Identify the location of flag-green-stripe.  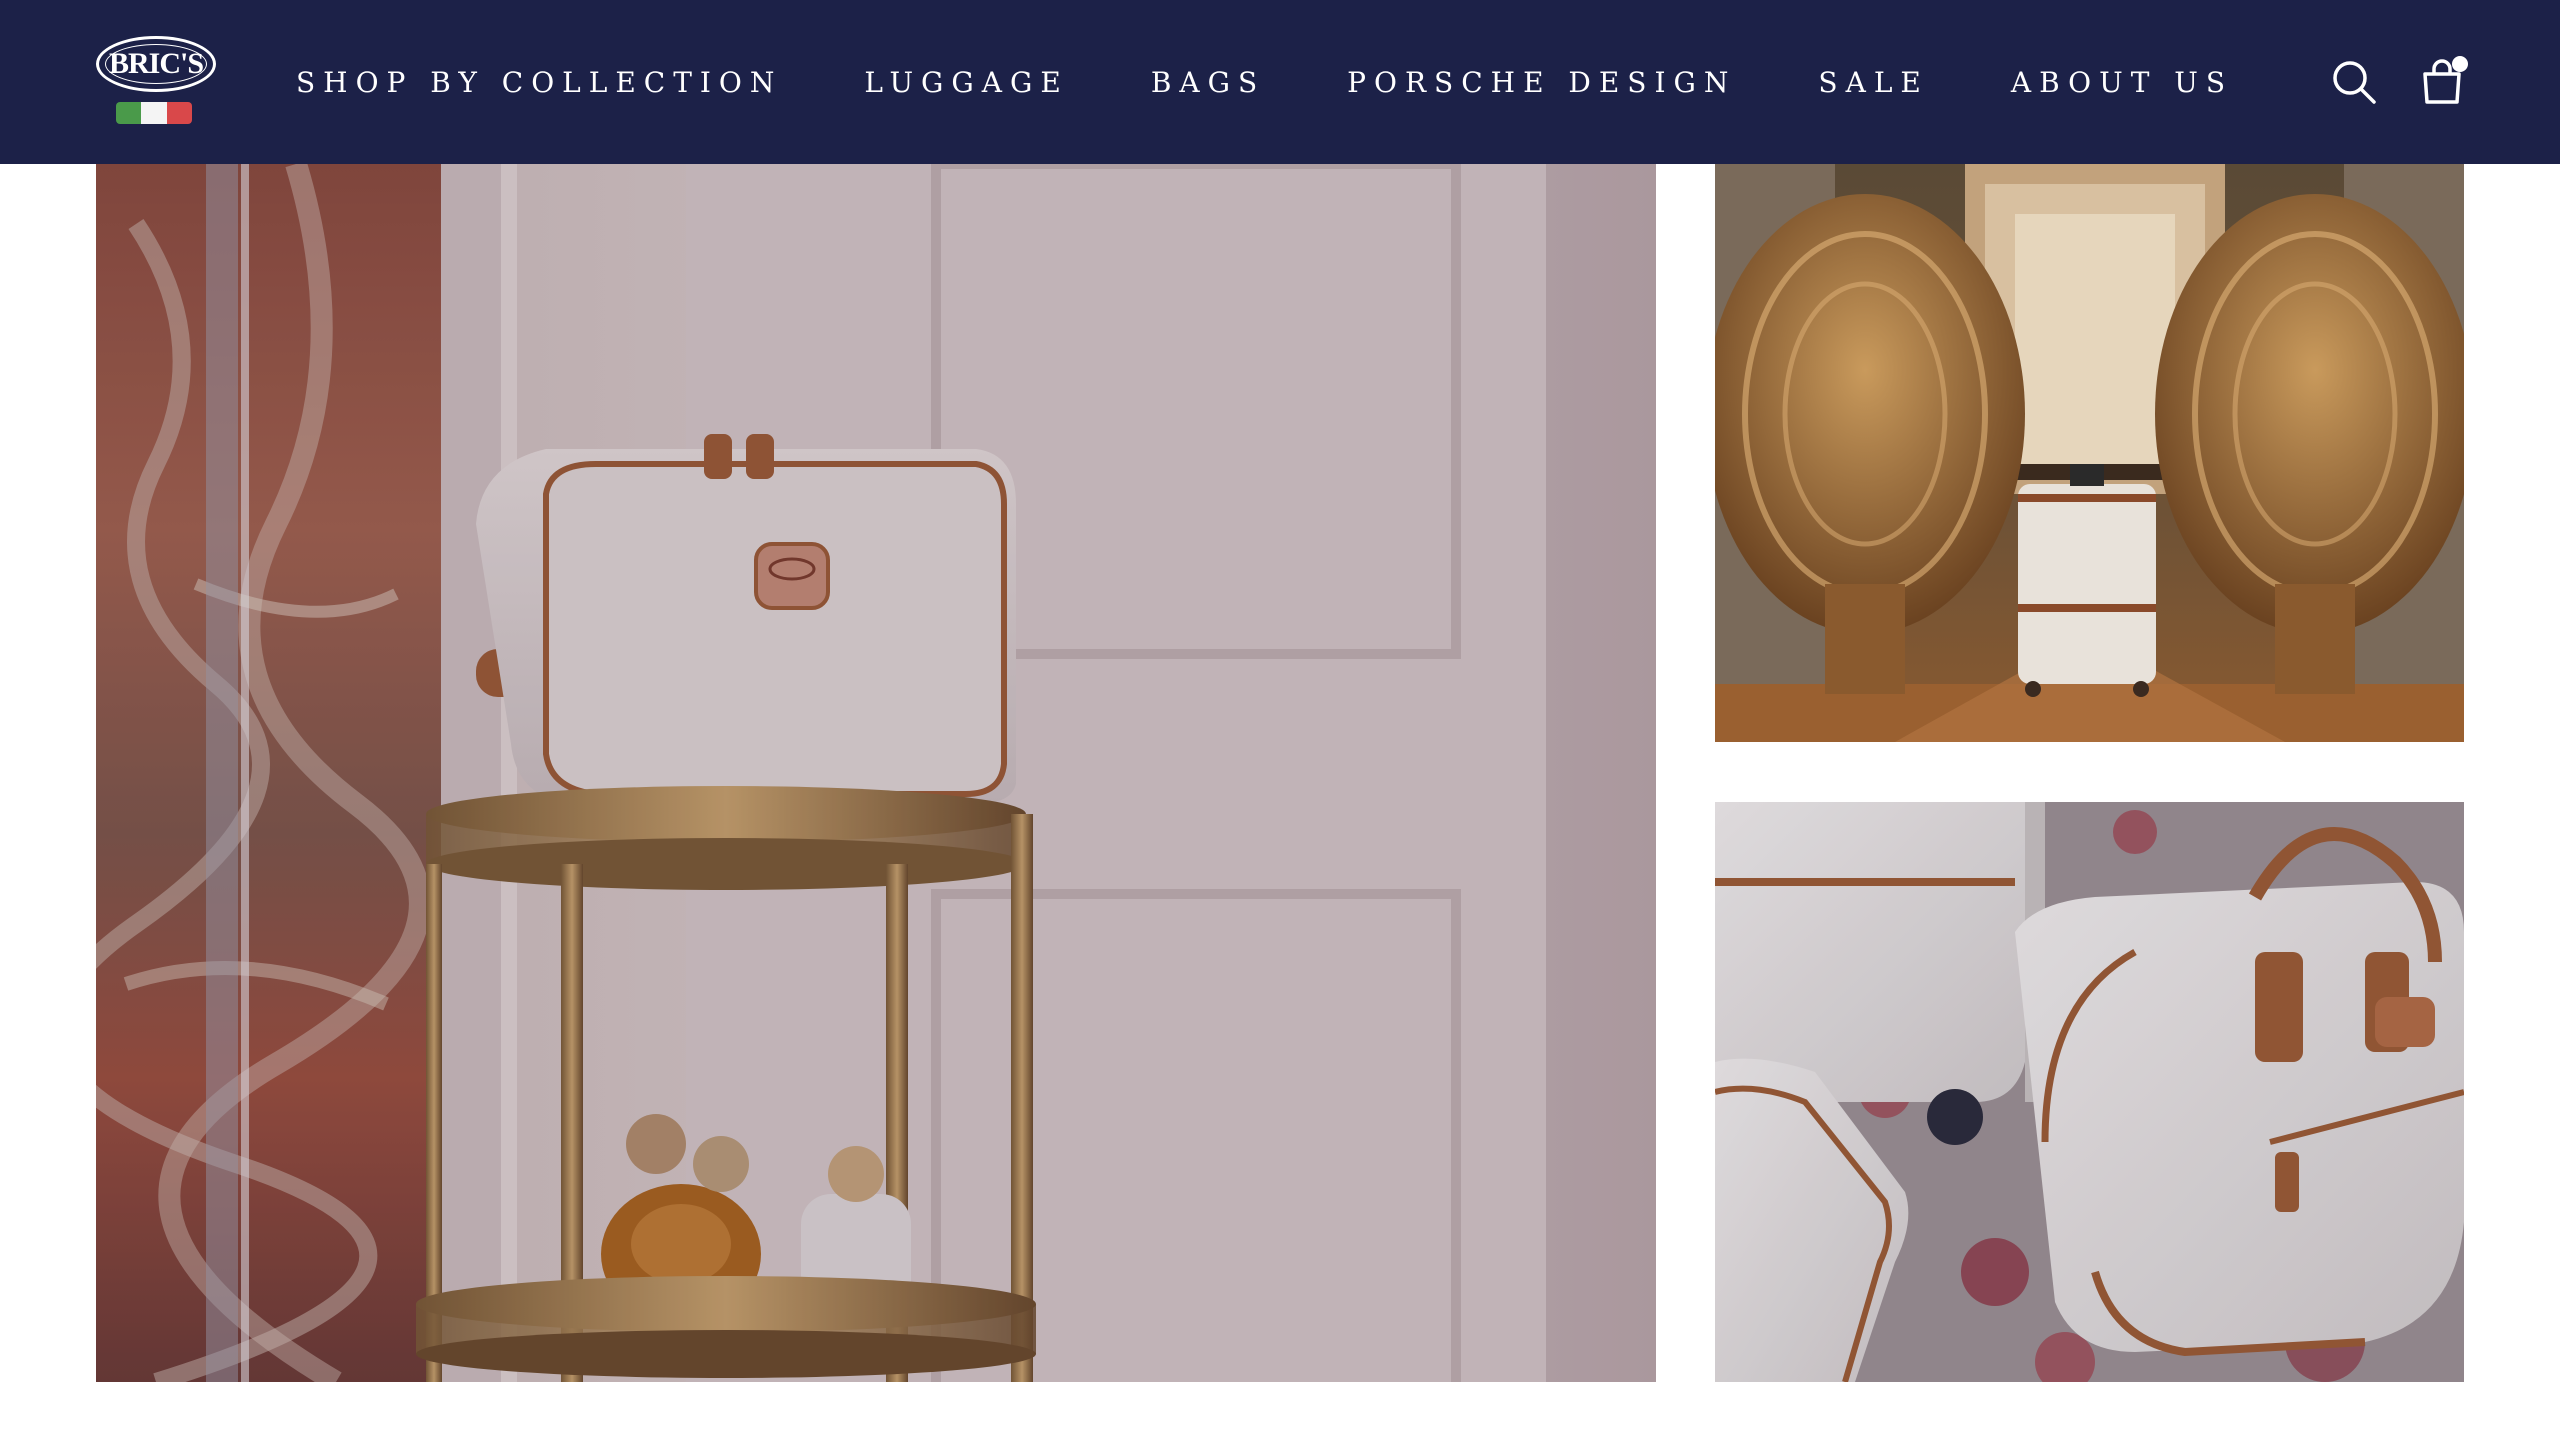
(129, 113).